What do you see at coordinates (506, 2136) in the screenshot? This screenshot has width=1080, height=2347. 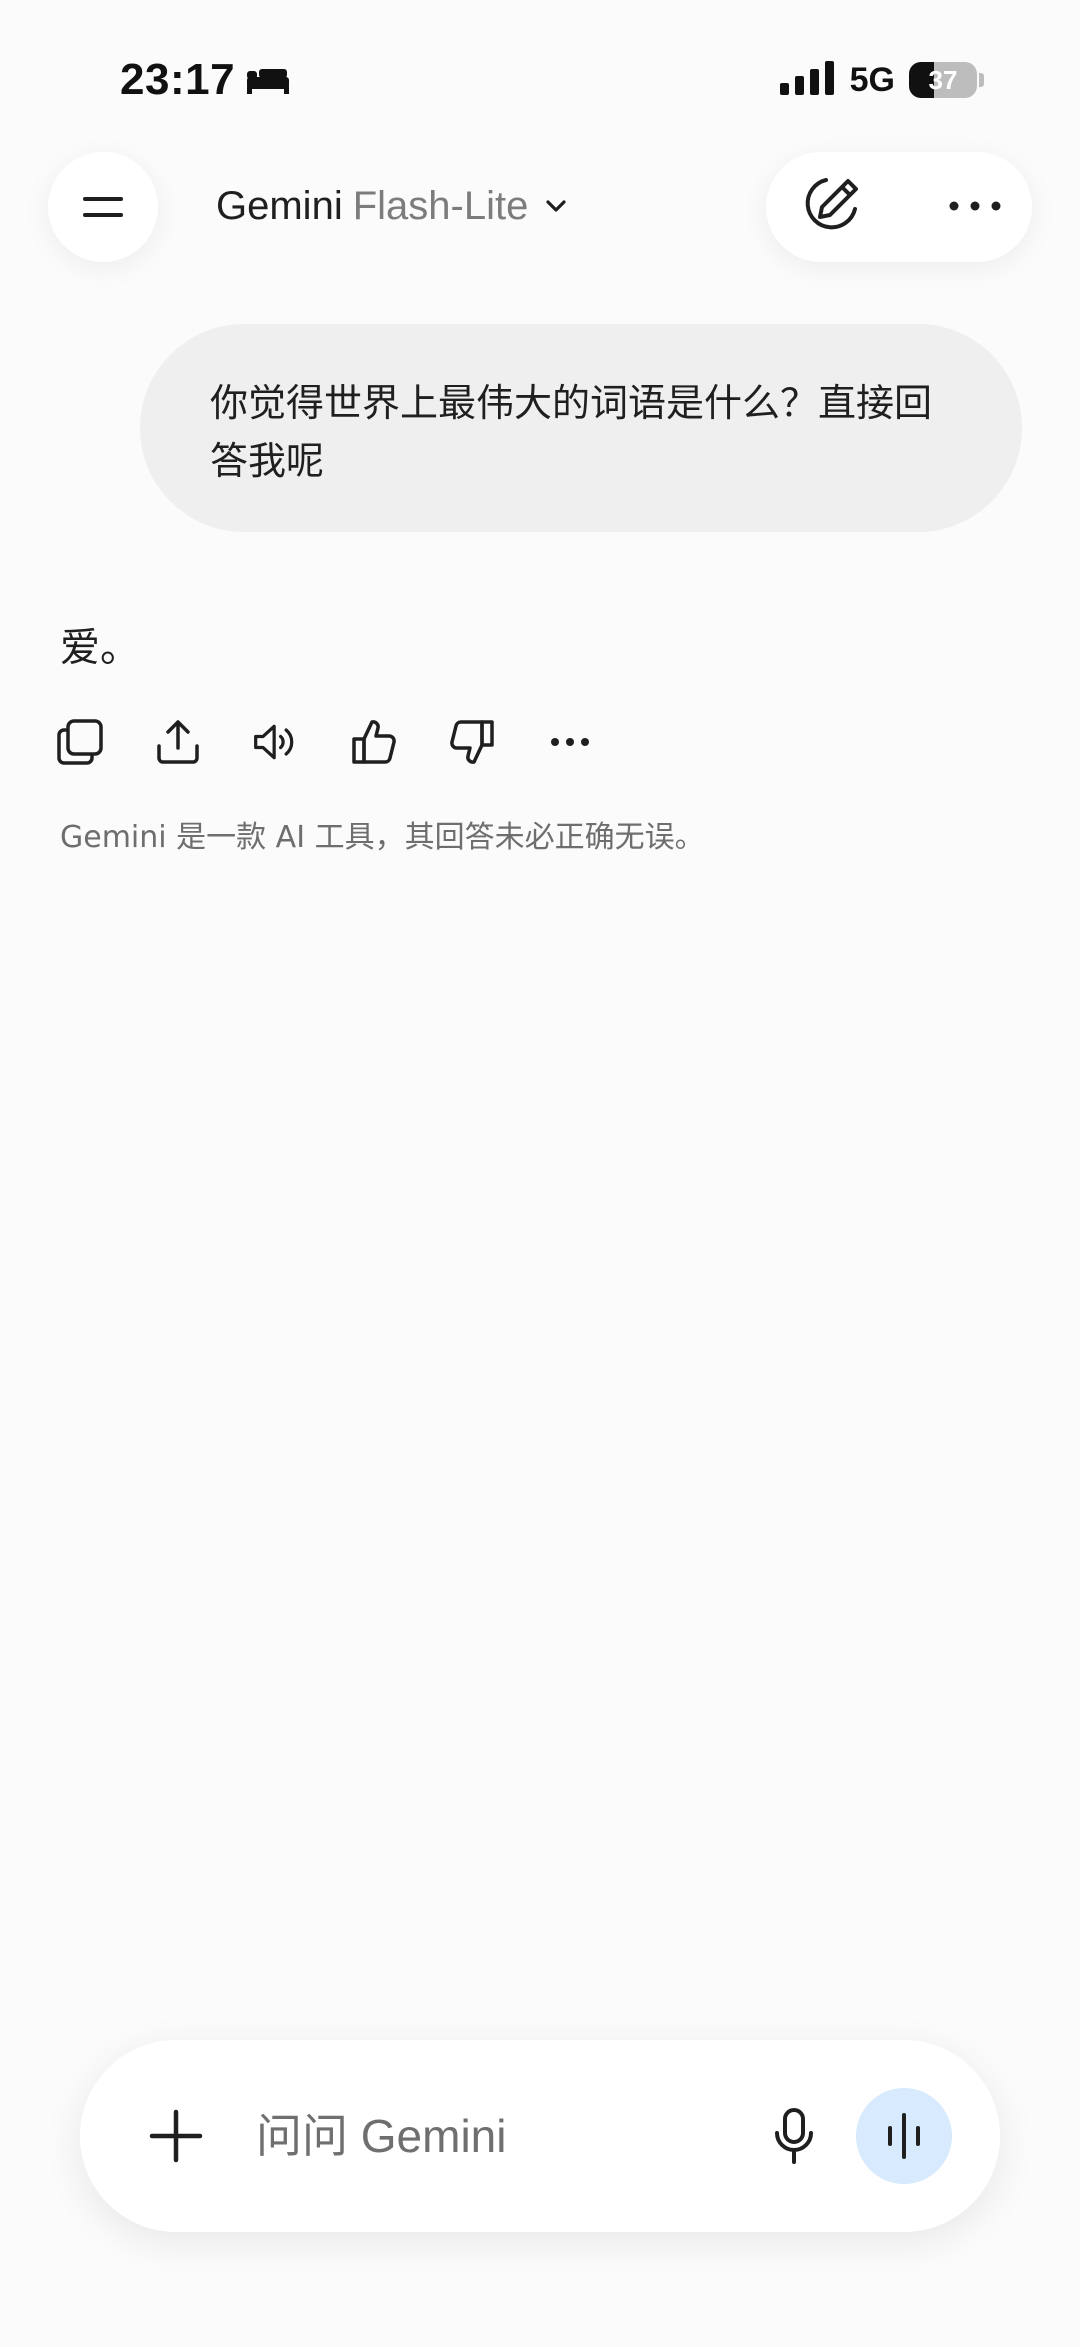 I see `prompt-input` at bounding box center [506, 2136].